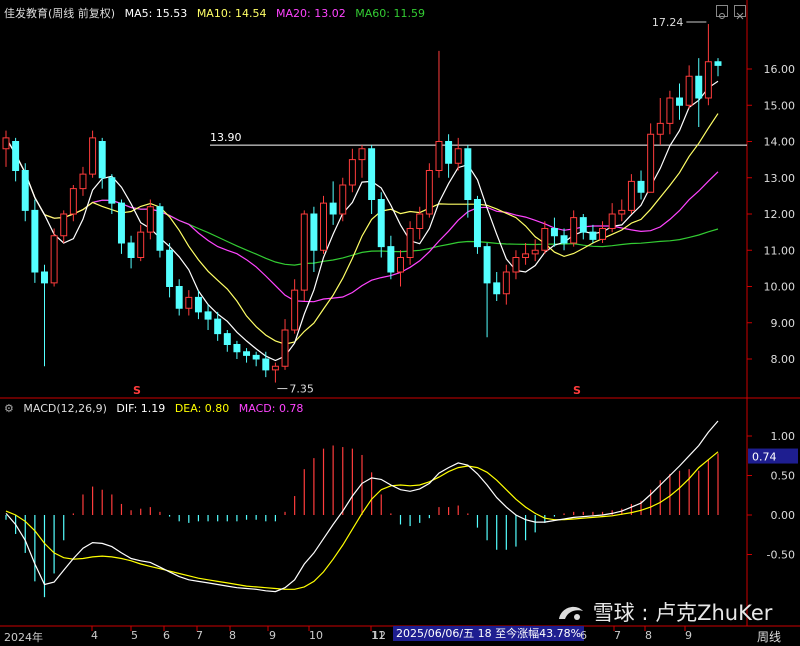  What do you see at coordinates (316, 635) in the screenshot?
I see `month-label: 10` at bounding box center [316, 635].